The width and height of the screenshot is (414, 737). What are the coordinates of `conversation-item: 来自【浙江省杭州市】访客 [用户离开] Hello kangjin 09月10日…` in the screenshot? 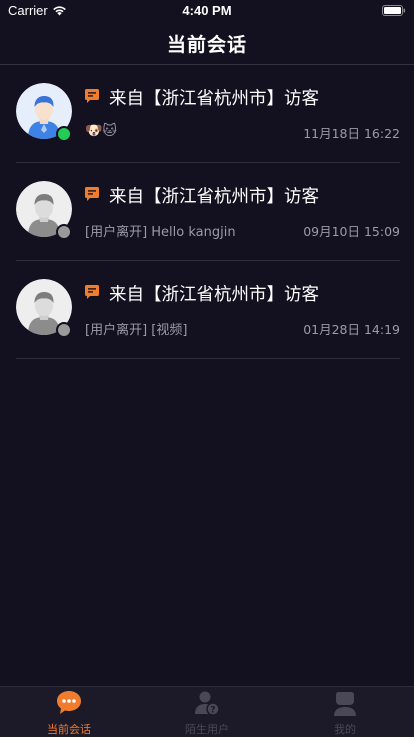 It's located at (208, 212).